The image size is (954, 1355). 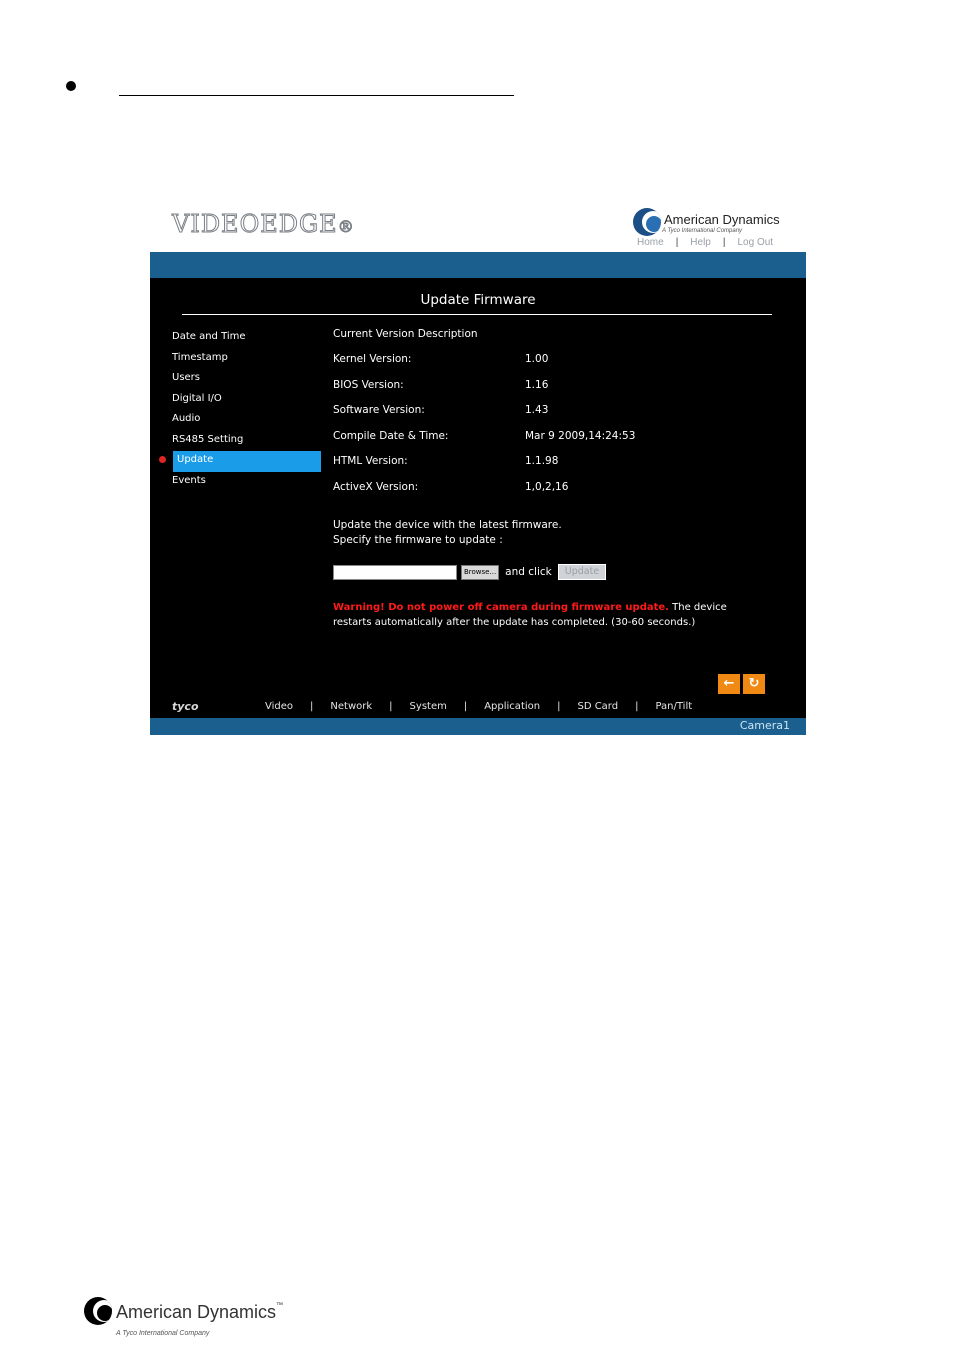 I want to click on menu-item-rs485: RS485 Setting, so click(x=246, y=441).